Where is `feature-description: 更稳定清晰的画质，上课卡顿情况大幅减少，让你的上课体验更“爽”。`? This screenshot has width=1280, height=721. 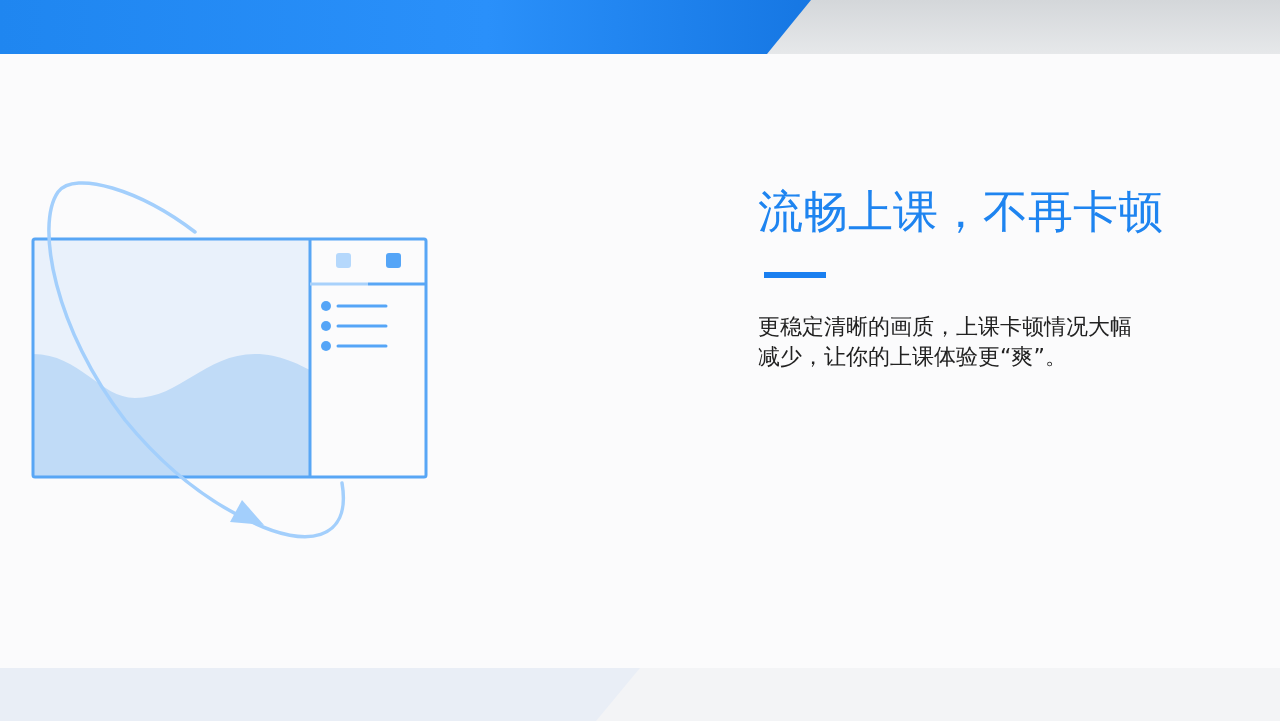
feature-description: 更稳定清晰的画质，上课卡顿情况大幅减少，让你的上课体验更“爽”。 is located at coordinates (945, 342).